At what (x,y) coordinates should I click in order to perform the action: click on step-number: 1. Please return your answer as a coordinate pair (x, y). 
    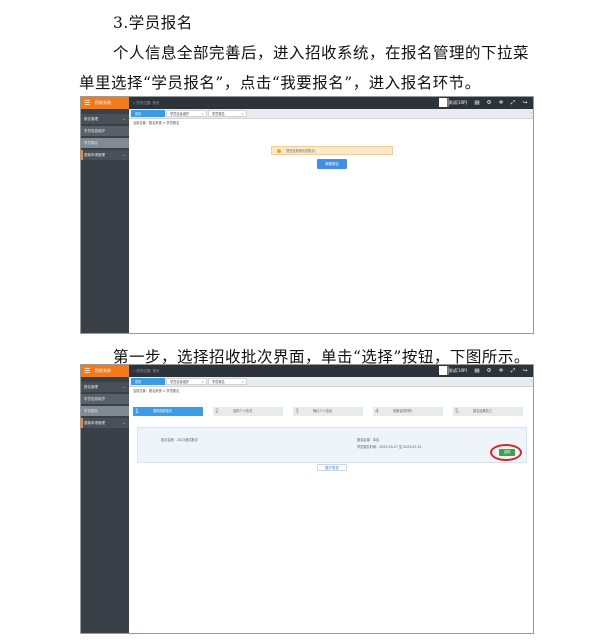
    Looking at the image, I should click on (137, 411).